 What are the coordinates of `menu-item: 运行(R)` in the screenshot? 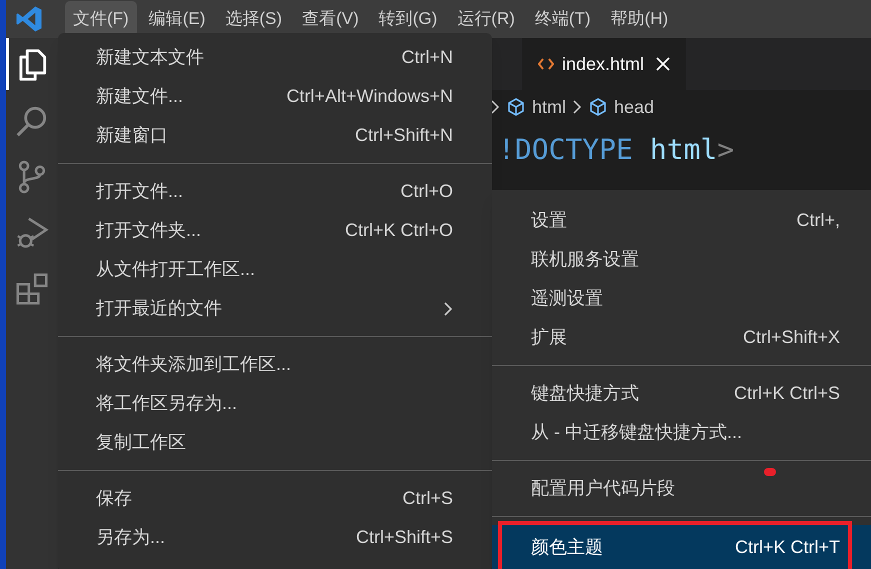 It's located at (486, 19).